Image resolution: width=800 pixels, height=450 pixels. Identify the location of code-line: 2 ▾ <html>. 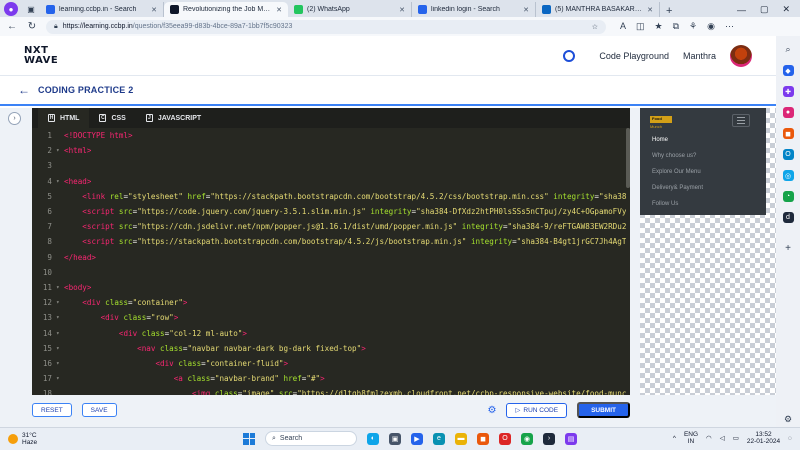
(331, 150).